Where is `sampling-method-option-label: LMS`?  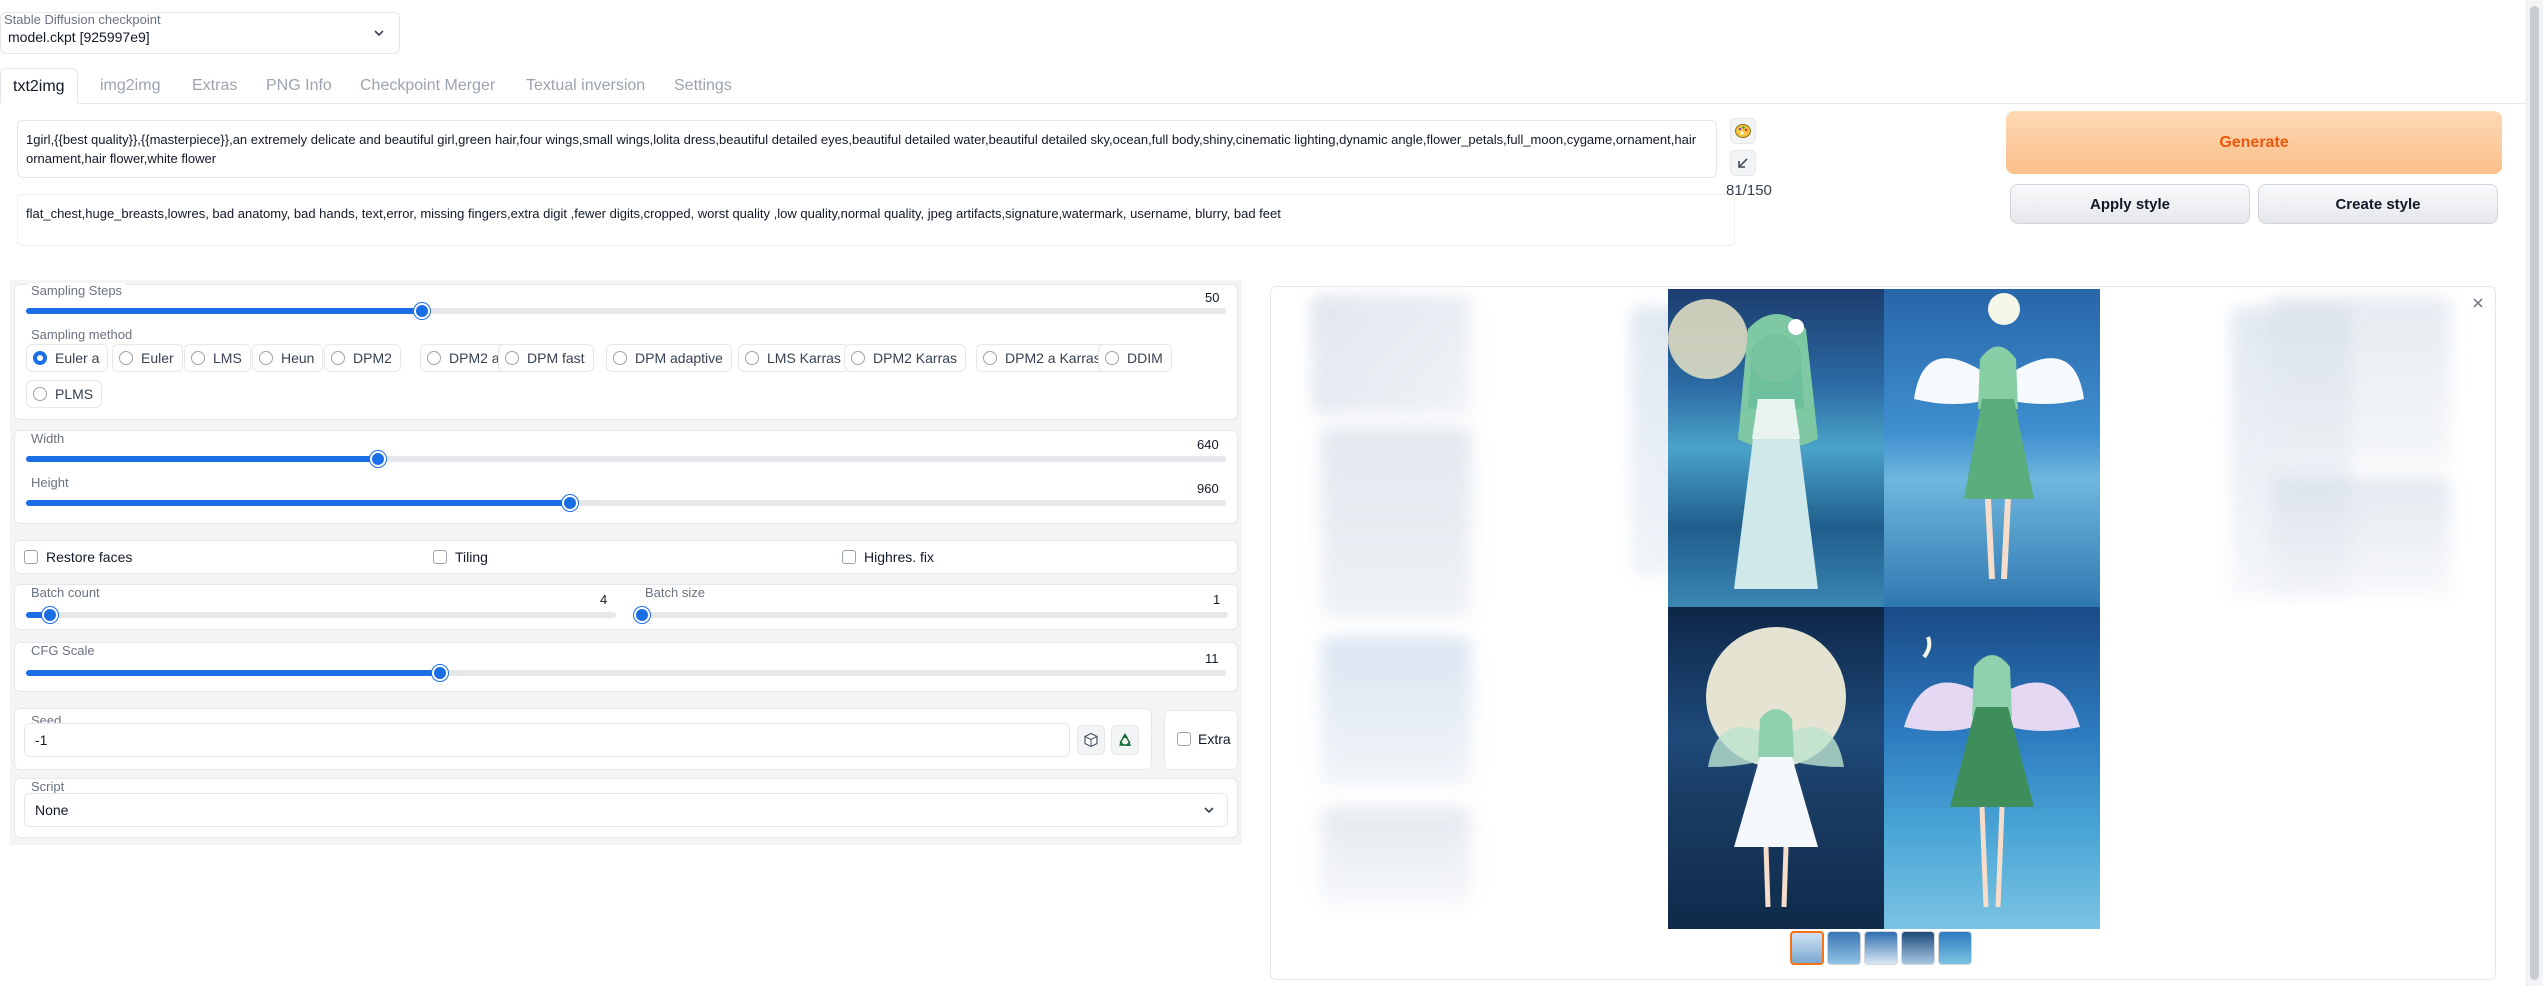 sampling-method-option-label: LMS is located at coordinates (227, 358).